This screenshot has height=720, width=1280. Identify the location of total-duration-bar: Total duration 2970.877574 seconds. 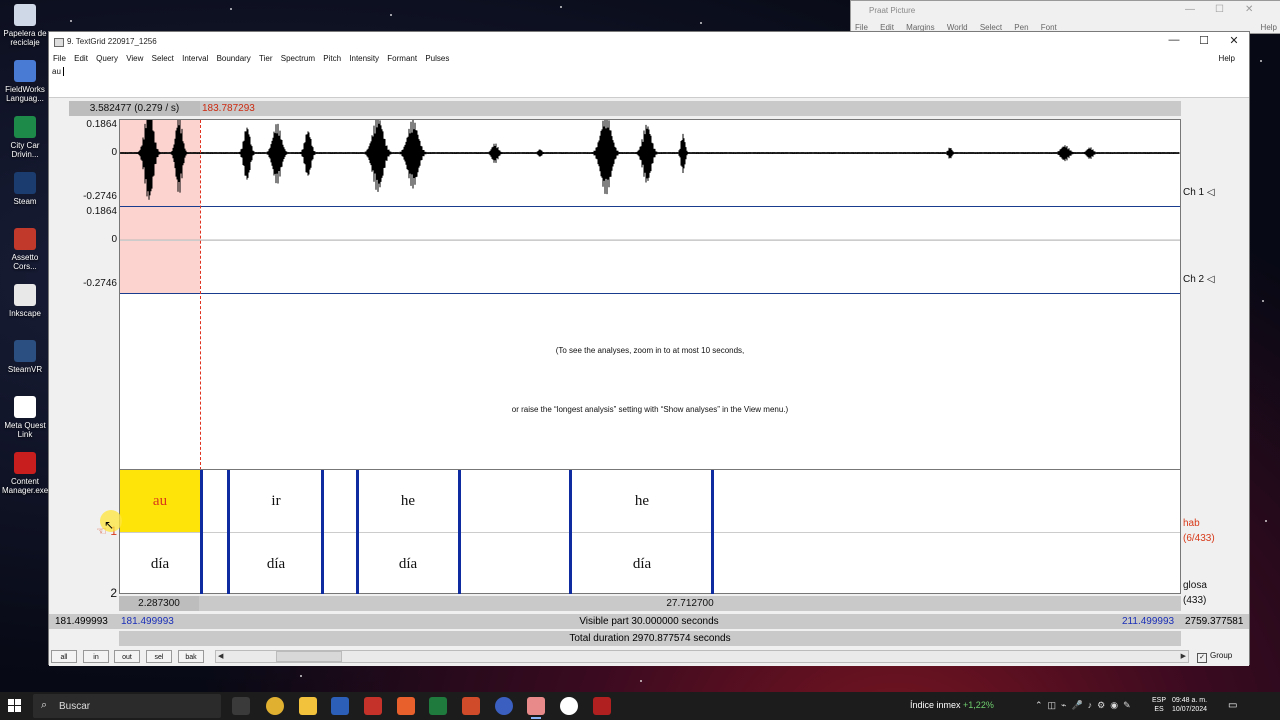
(650, 638).